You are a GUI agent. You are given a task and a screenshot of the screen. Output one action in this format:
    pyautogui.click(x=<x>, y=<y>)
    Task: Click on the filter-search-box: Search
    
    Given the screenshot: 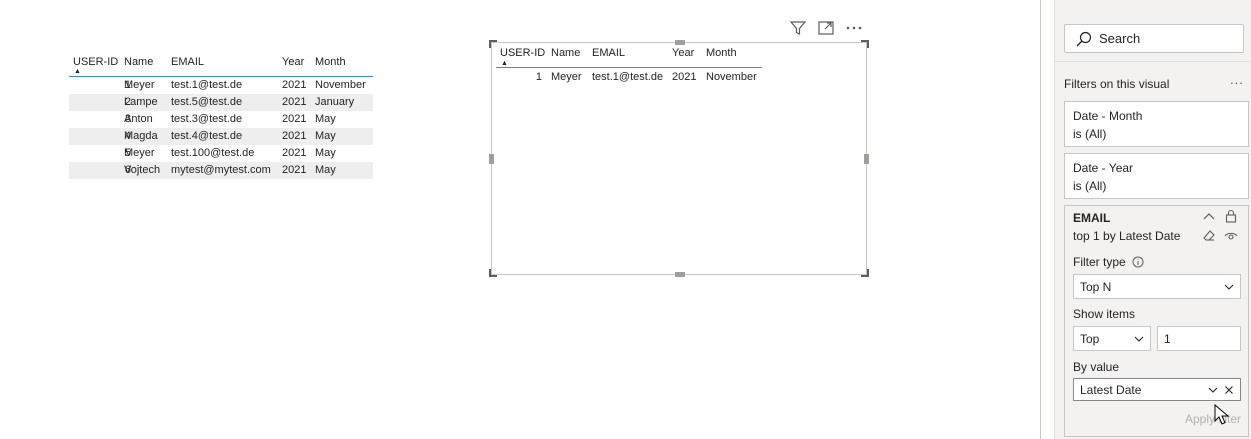 What is the action you would take?
    pyautogui.click(x=1154, y=38)
    